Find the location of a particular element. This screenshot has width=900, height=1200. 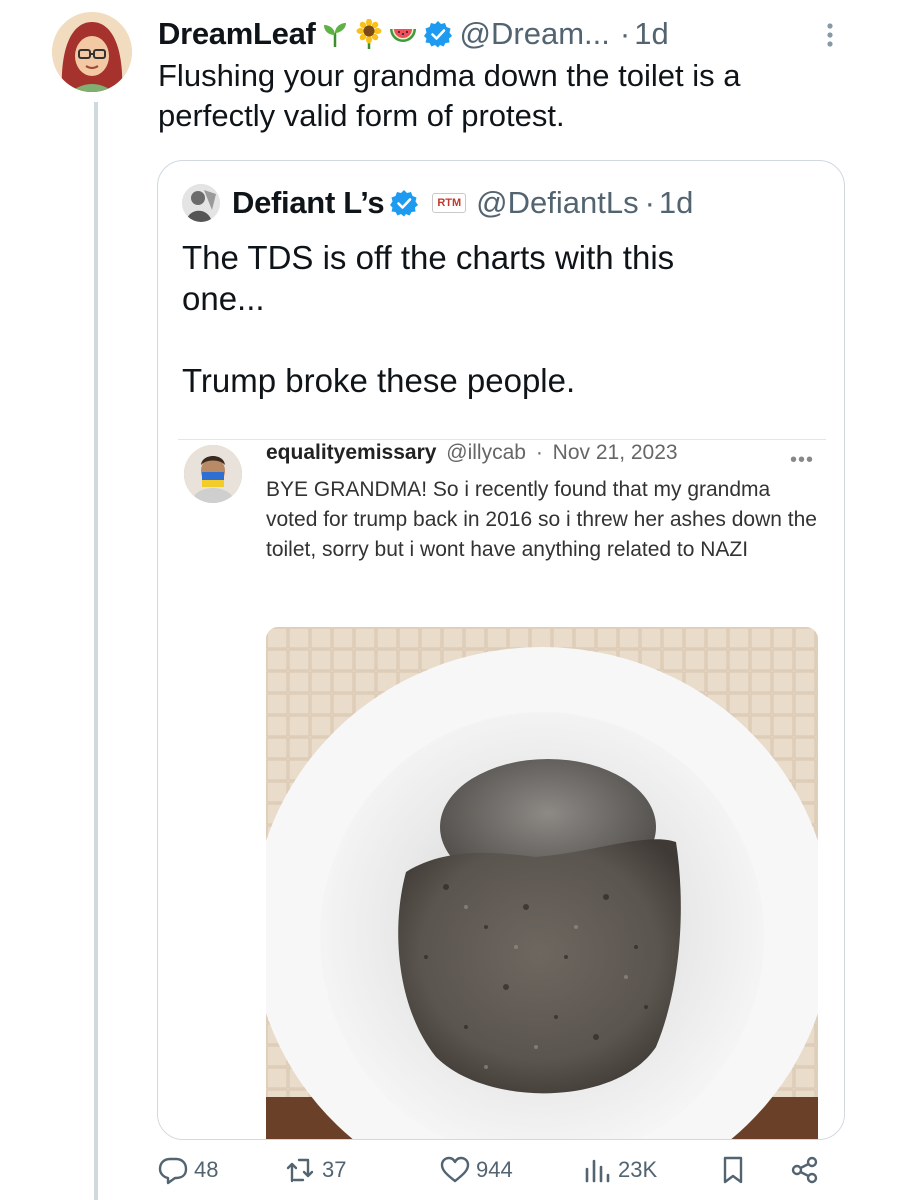

bookmark-icon is located at coordinates (733, 1170).